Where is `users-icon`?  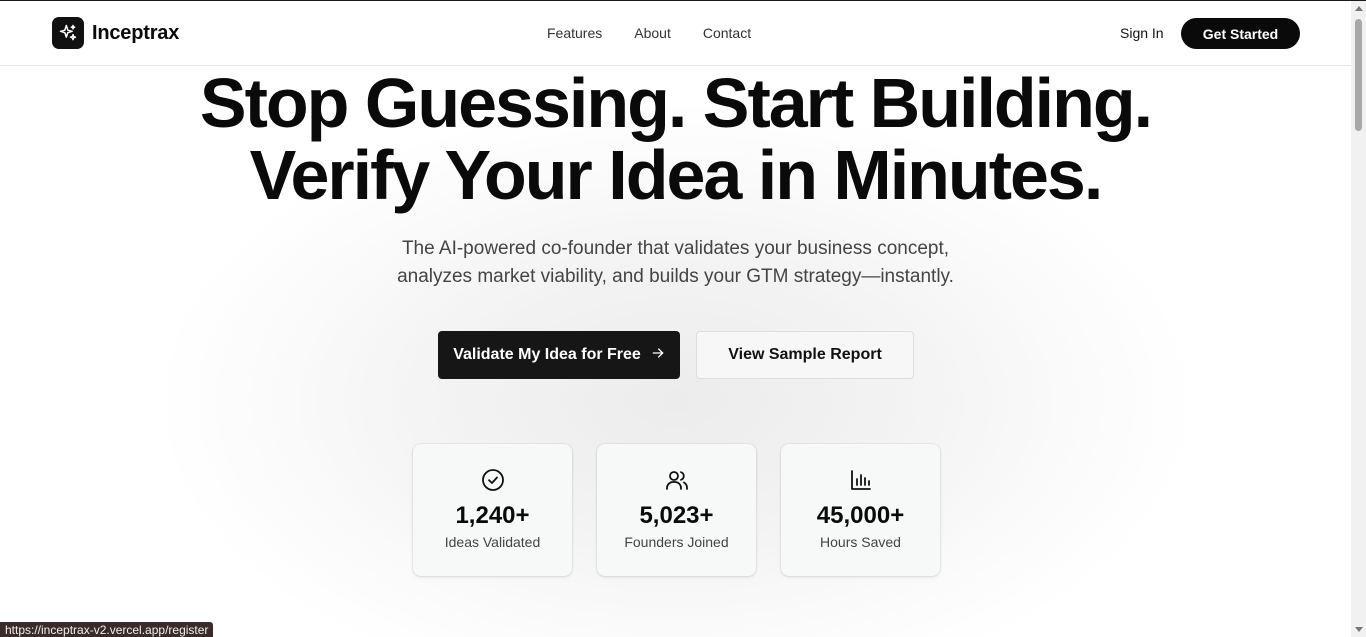 users-icon is located at coordinates (677, 480).